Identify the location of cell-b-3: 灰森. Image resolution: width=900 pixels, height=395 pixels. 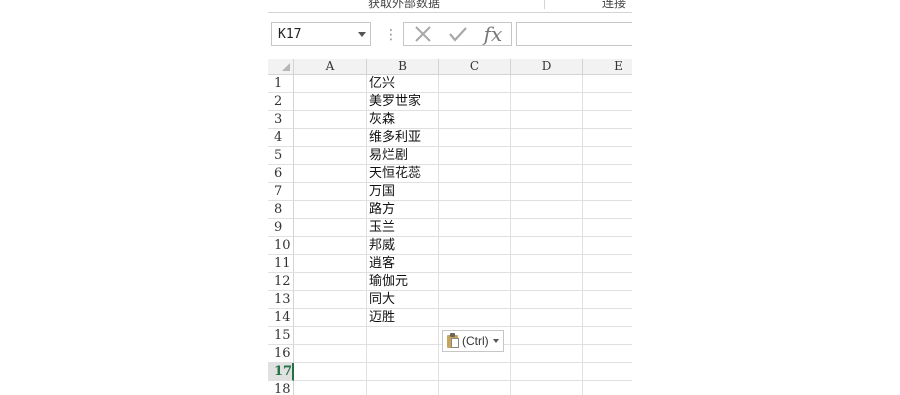
(403, 120).